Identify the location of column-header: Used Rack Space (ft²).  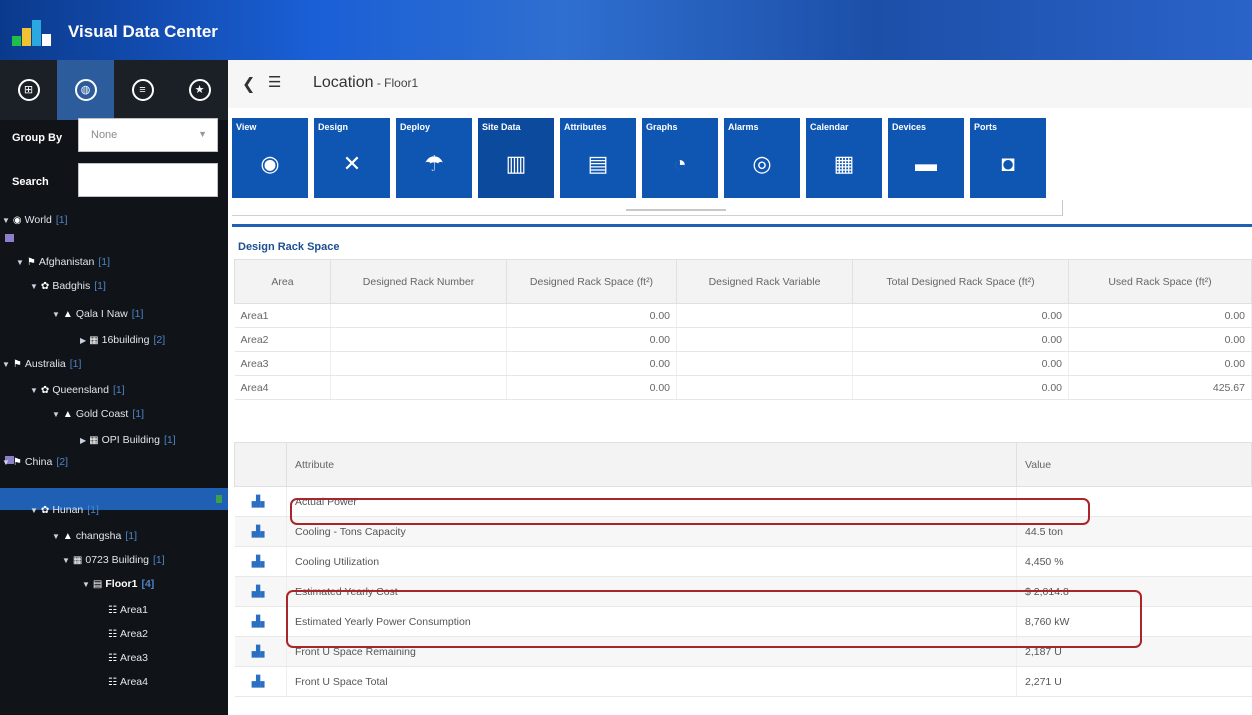
(1160, 281).